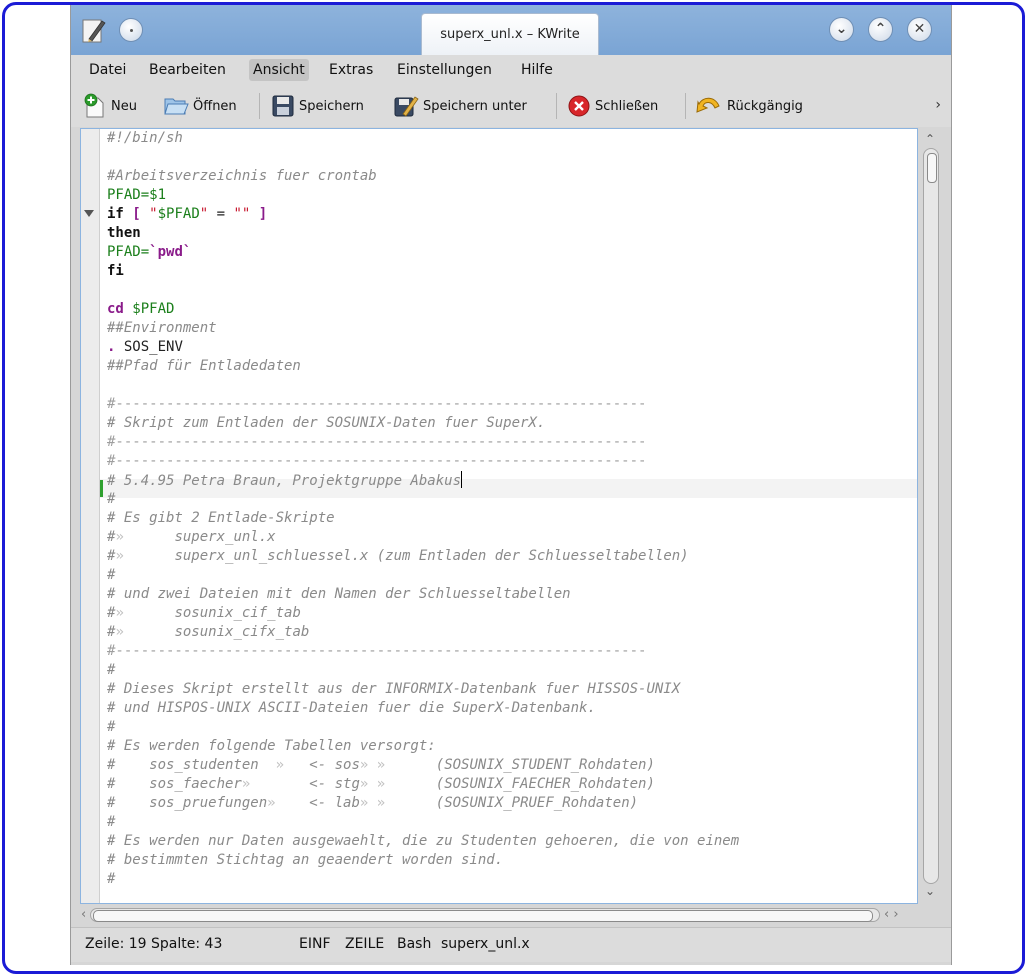 The image size is (1027, 976). Describe the element at coordinates (110, 106) in the screenshot. I see `new-button: Neu` at that location.